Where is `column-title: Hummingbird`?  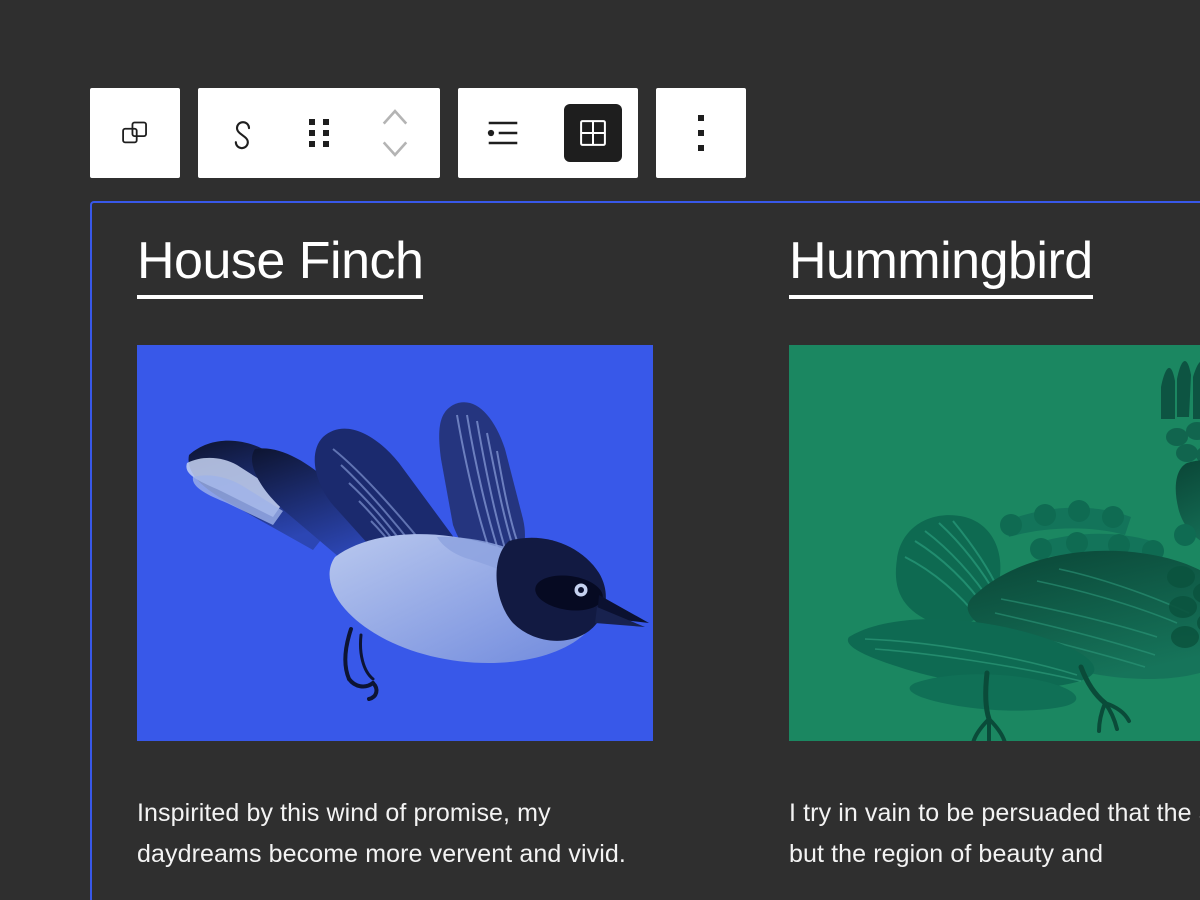 column-title: Hummingbird is located at coordinates (941, 266).